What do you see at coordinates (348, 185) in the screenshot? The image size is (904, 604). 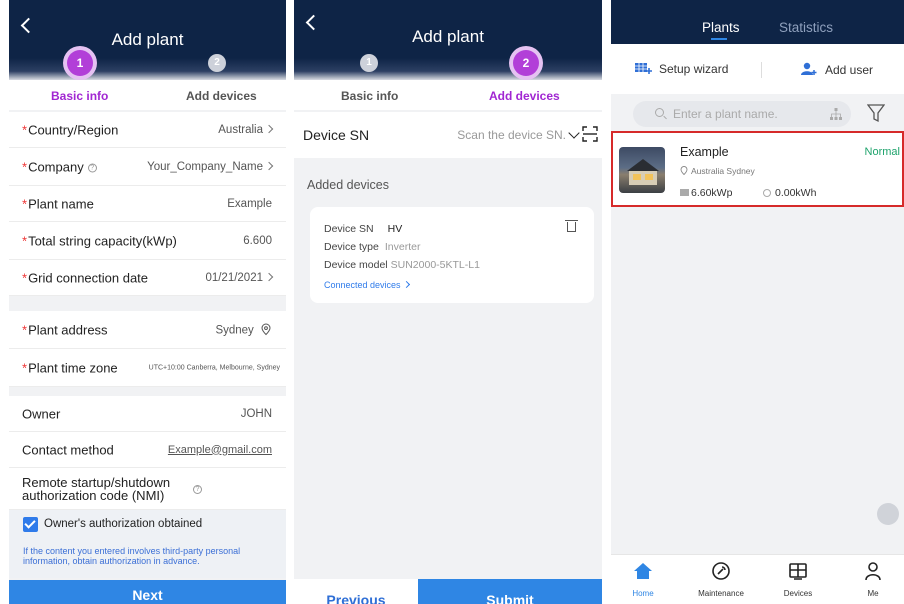 I see `added-devices-title: Added devices` at bounding box center [348, 185].